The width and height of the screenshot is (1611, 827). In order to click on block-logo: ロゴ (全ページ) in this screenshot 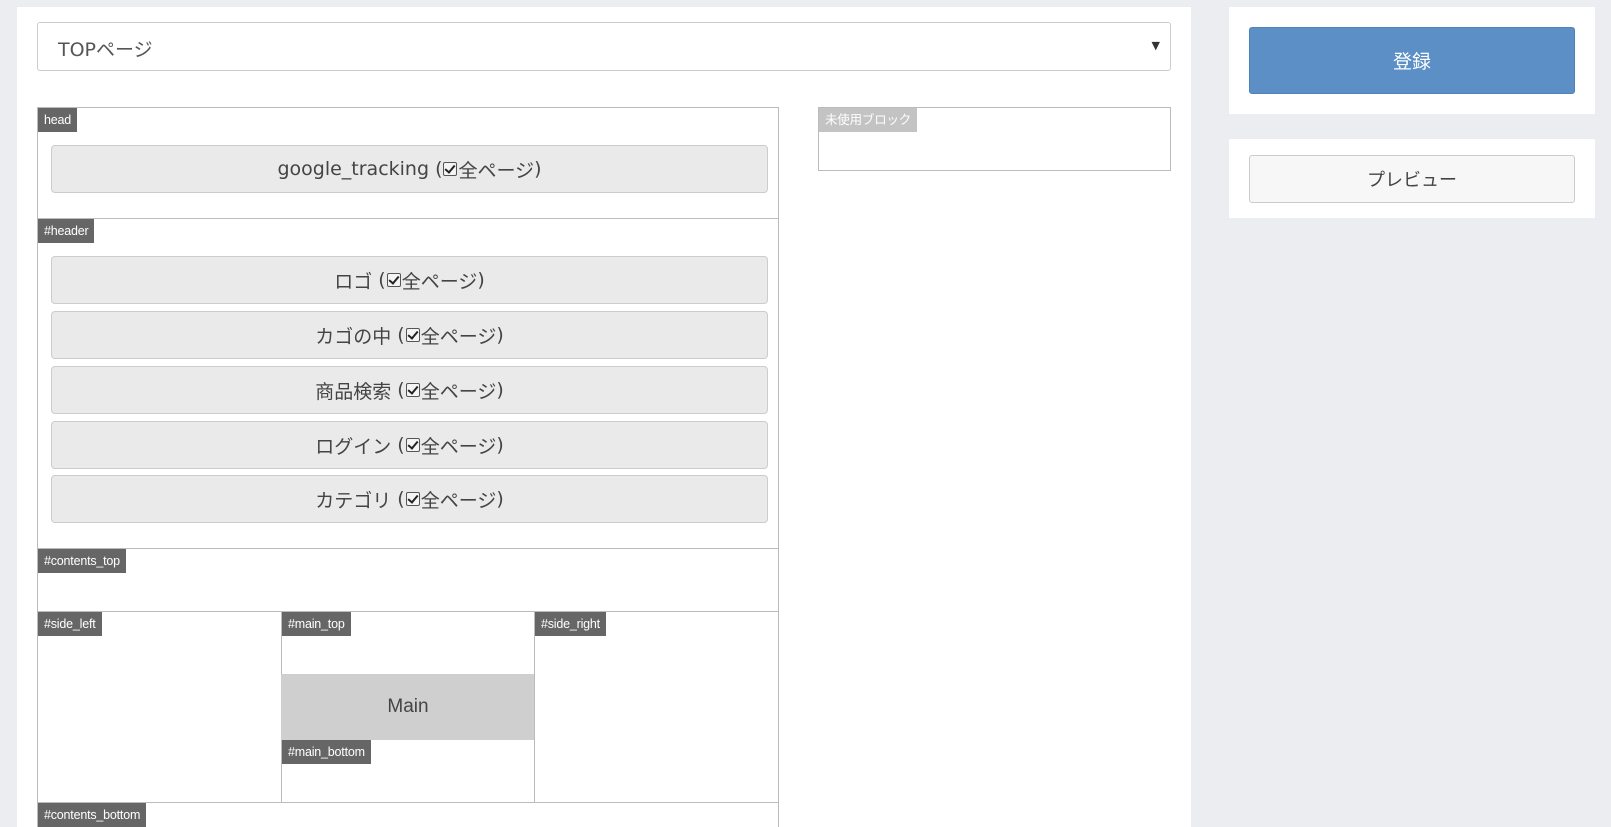, I will do `click(409, 280)`.